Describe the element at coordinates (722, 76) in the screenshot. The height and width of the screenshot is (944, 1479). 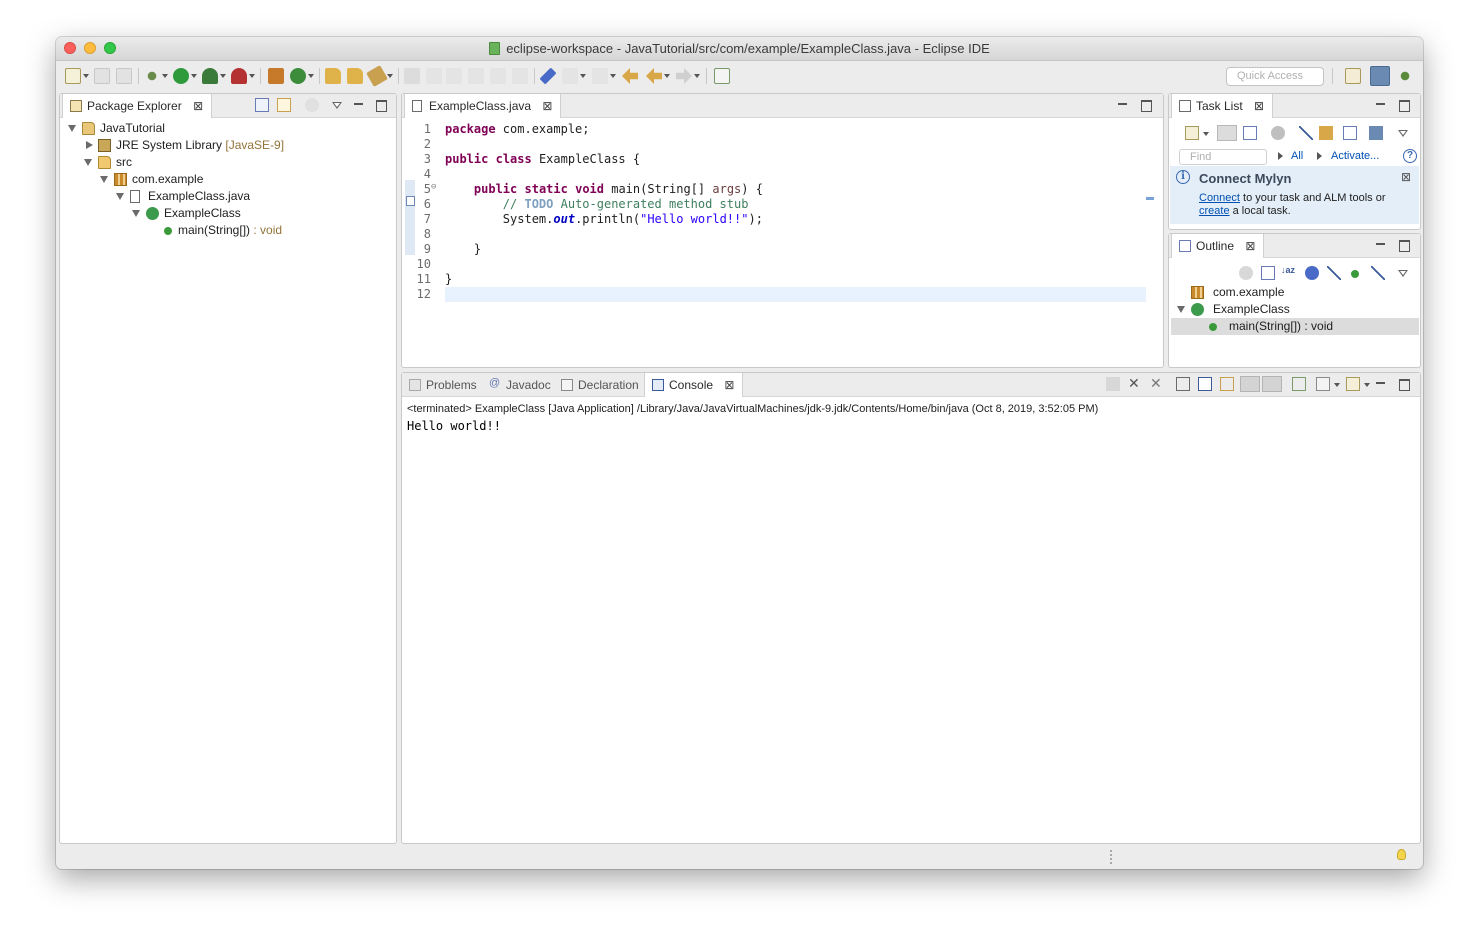
I see `pin-editor-icon` at that location.